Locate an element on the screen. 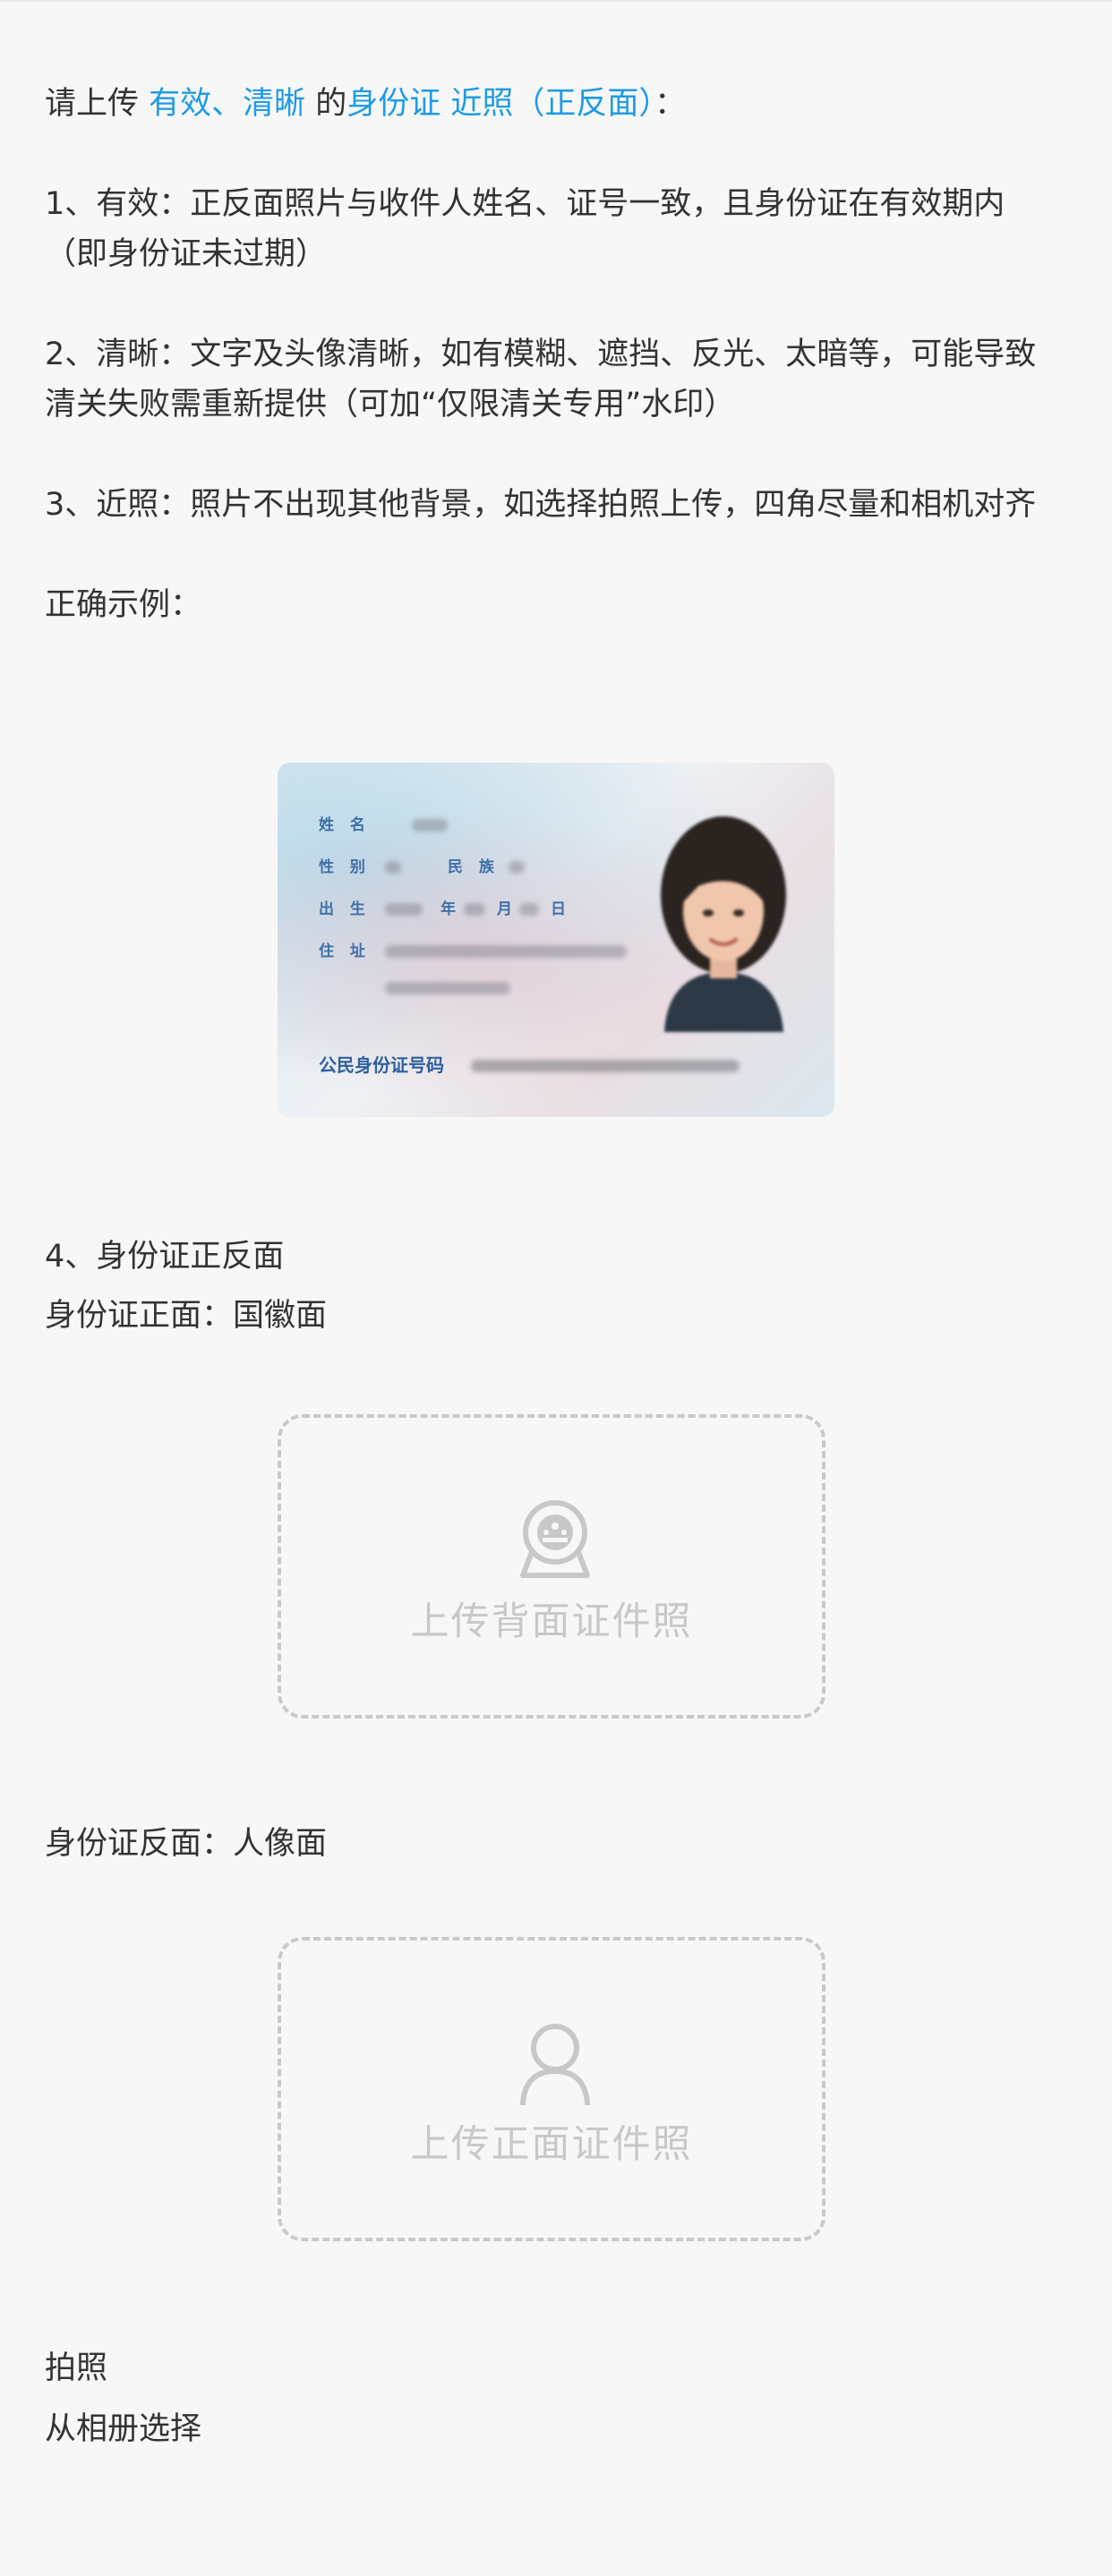 The height and width of the screenshot is (2576, 1112). card-field-name: 姓 名 is located at coordinates (345, 825).